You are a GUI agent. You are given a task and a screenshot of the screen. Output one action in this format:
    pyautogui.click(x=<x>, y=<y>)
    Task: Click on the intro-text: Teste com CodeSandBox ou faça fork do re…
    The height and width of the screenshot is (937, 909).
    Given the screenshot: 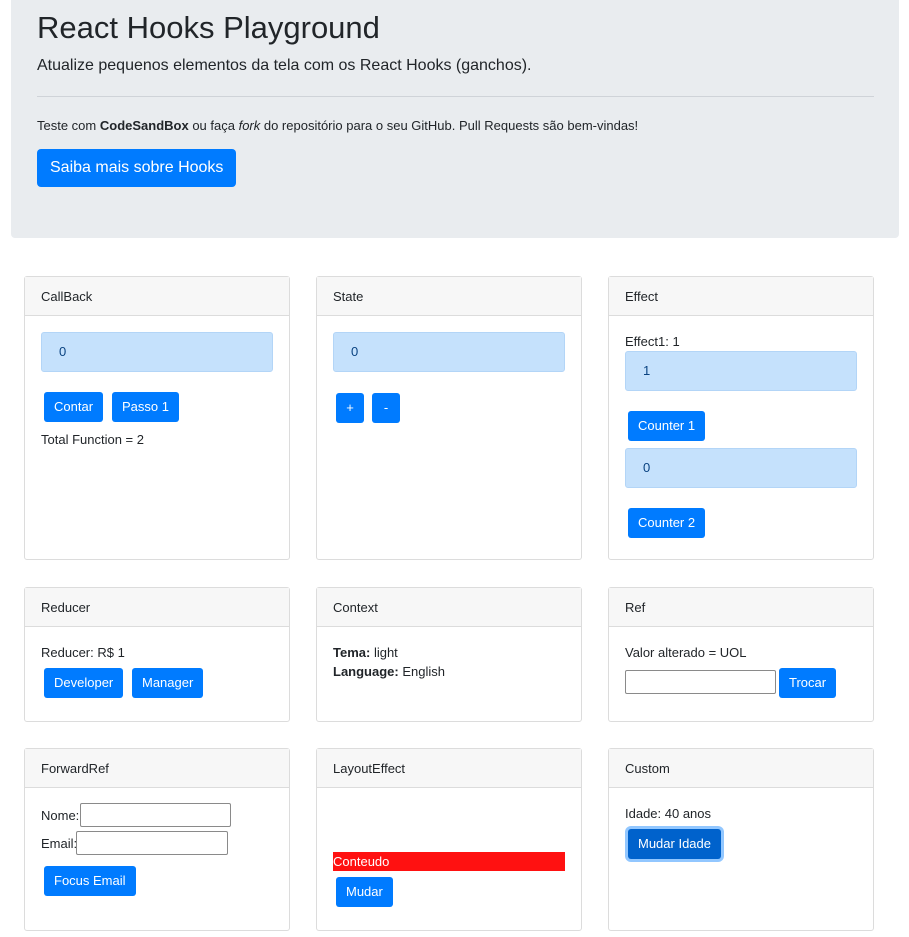 What is the action you would take?
    pyautogui.click(x=337, y=125)
    